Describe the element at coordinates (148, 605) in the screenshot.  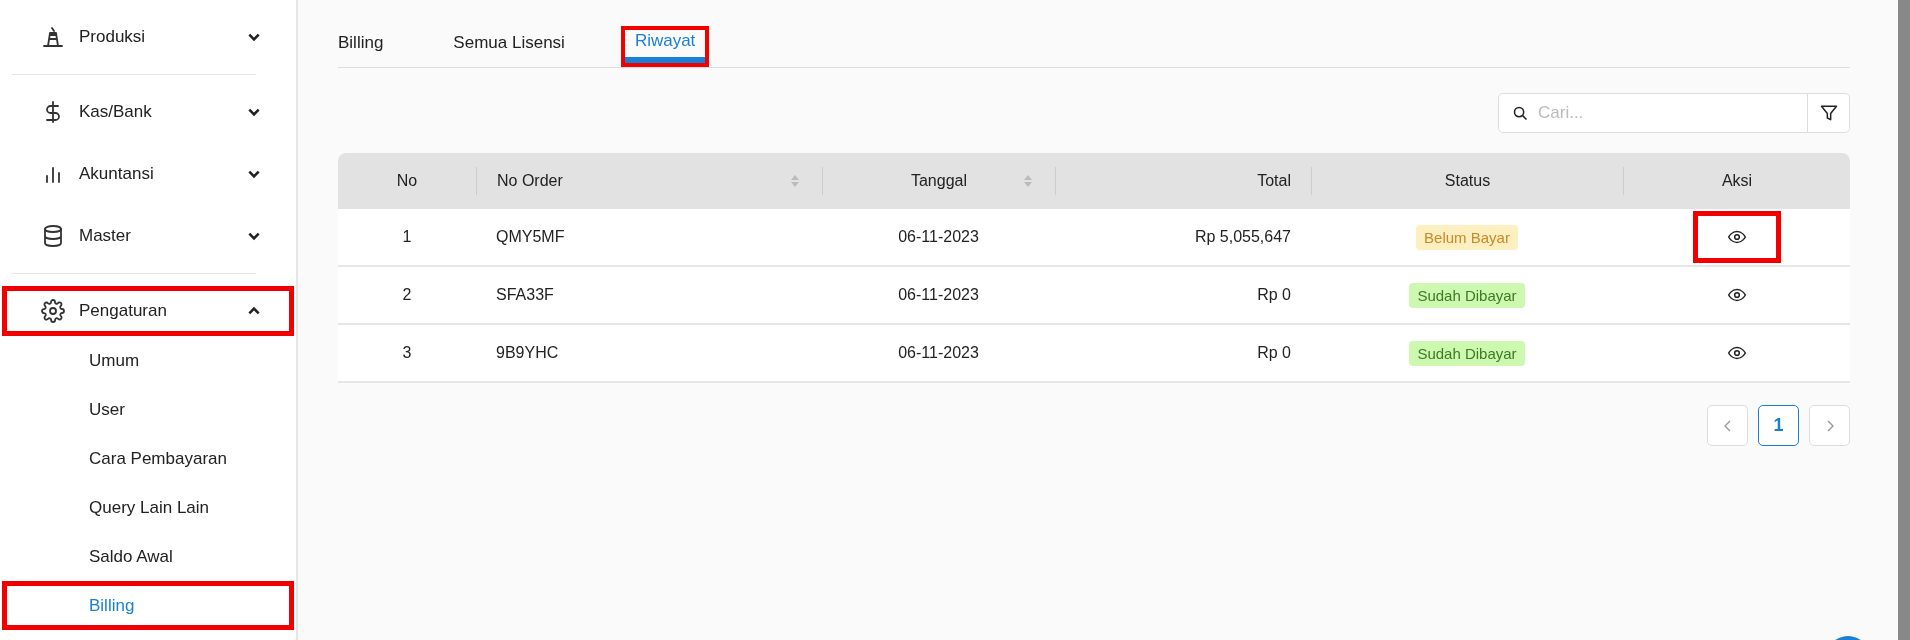
I see `submenu-item: Billing` at that location.